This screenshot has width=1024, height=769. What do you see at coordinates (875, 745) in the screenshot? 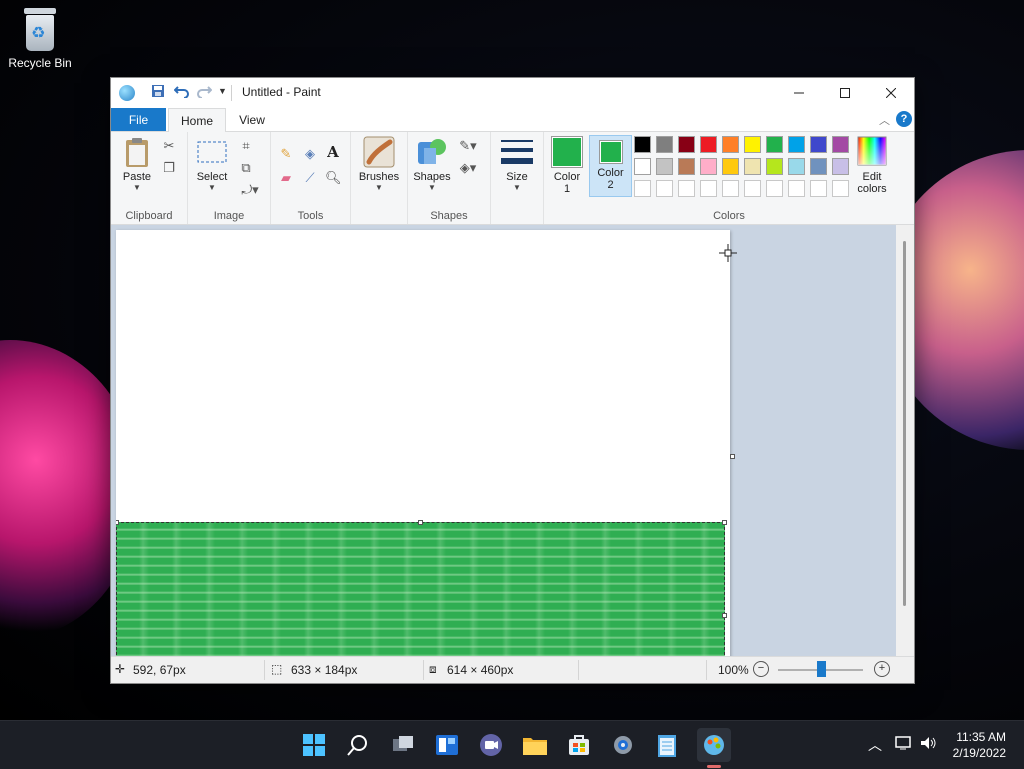
I see `show-hidden-icons-icon: ︿` at bounding box center [875, 745].